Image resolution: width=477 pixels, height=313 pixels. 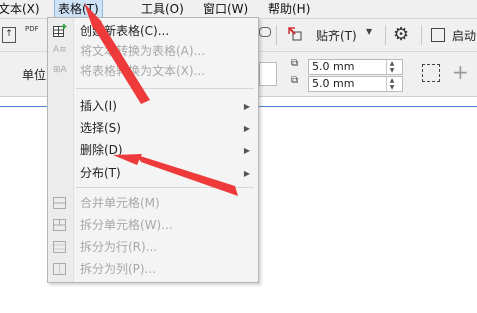 I want to click on arrow-to-table-menu, so click(x=117, y=53).